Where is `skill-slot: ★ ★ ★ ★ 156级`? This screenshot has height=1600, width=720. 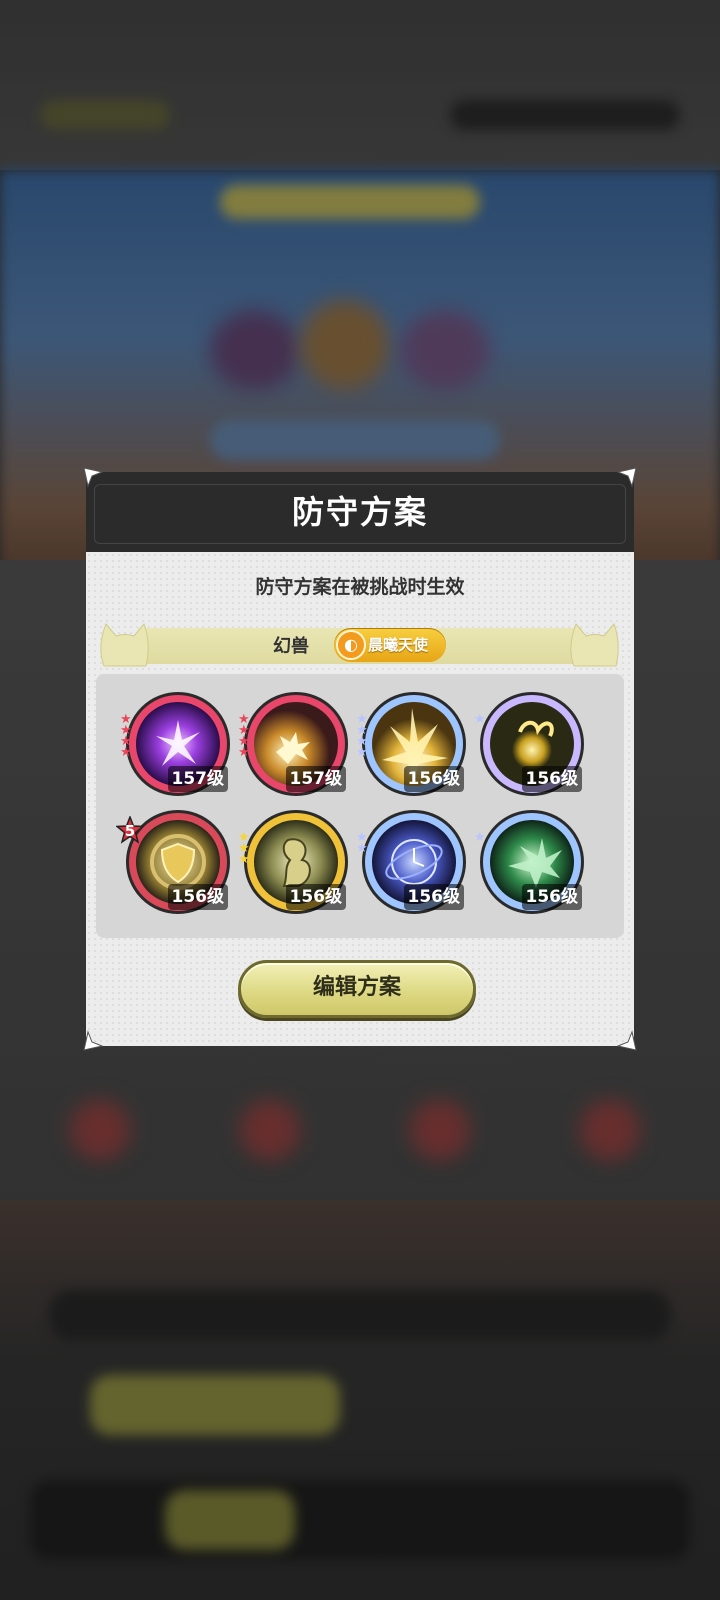 skill-slot: ★ ★ ★ ★ 156级 is located at coordinates (412, 745).